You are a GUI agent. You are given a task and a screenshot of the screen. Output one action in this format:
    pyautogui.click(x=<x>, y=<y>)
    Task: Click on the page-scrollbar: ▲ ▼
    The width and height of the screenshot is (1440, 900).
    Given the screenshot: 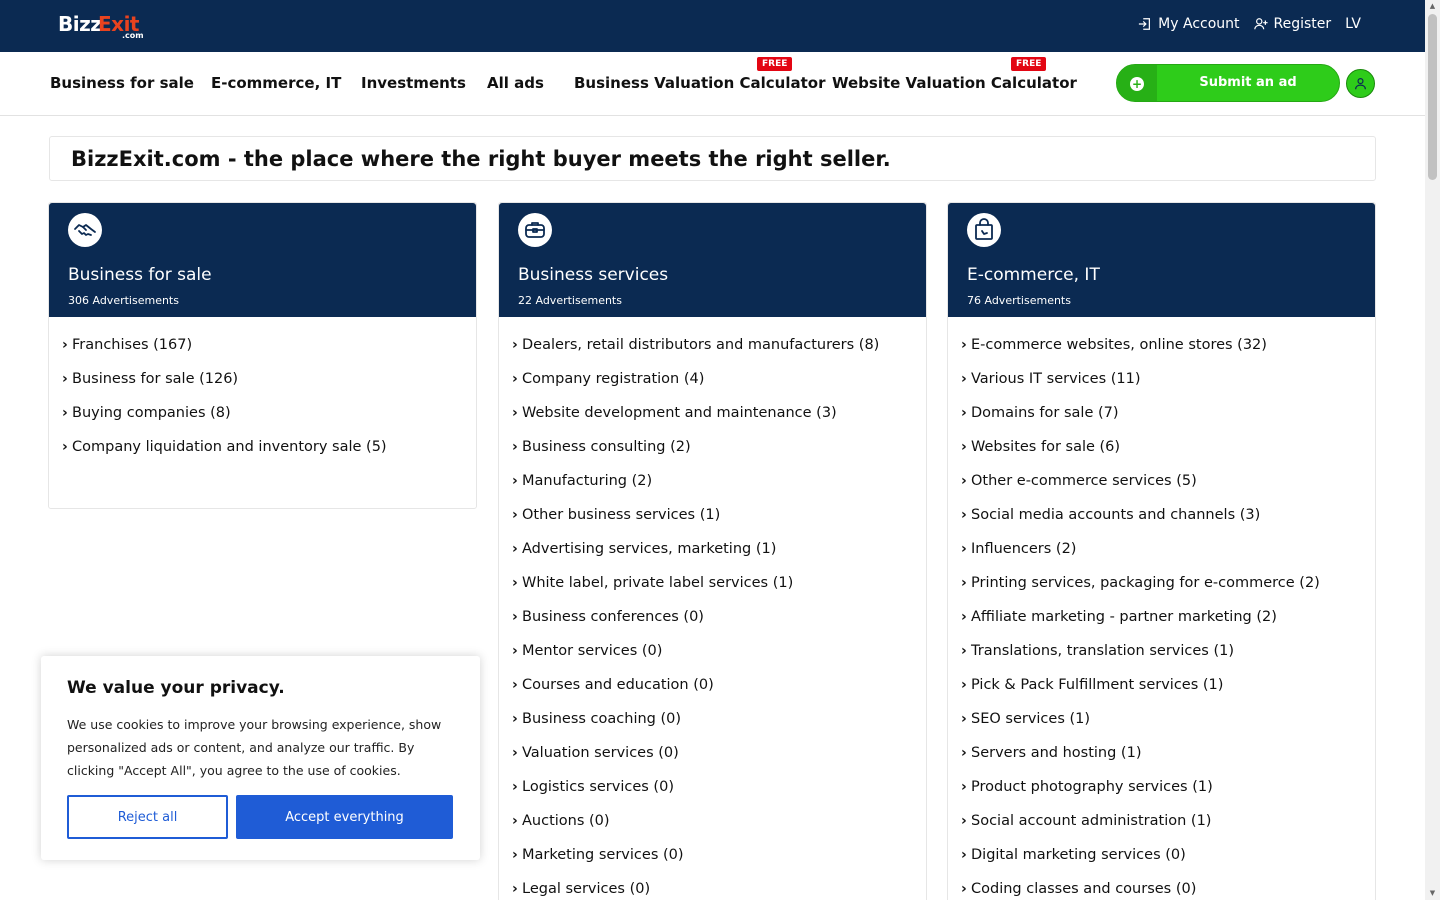 What is the action you would take?
    pyautogui.click(x=1432, y=450)
    